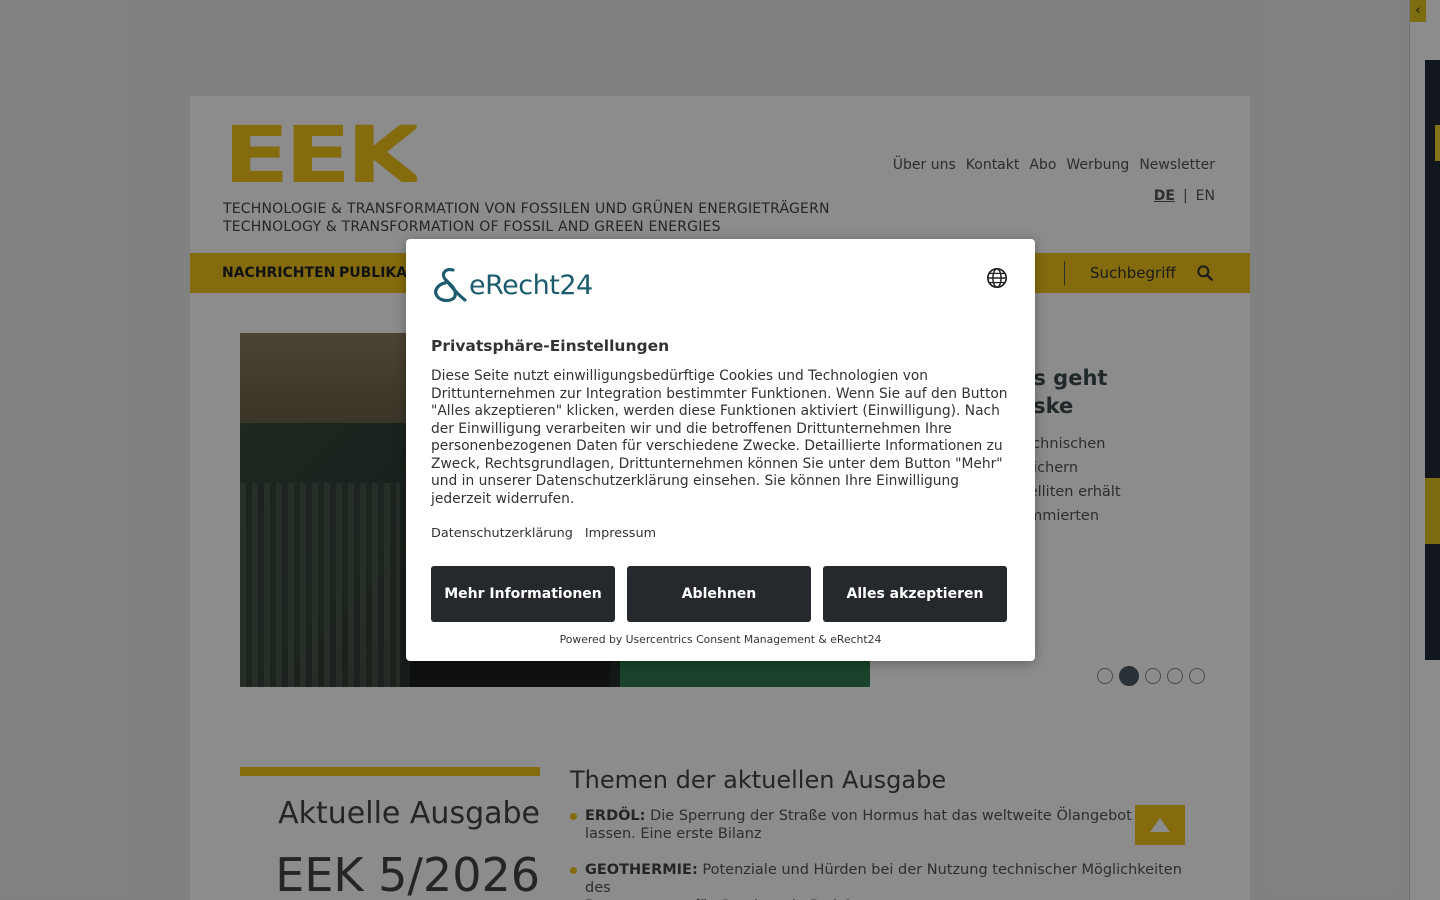  Describe the element at coordinates (915, 594) in the screenshot. I see `accept-all-button: Alles akzeptieren` at that location.